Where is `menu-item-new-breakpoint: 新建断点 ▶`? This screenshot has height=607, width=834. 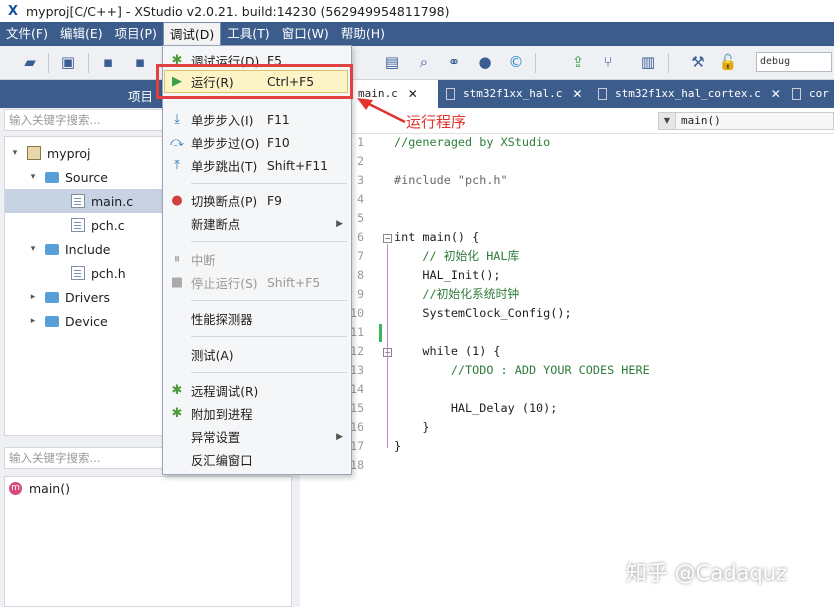
menu-item-new-breakpoint: 新建断点 ▶ is located at coordinates (257, 223).